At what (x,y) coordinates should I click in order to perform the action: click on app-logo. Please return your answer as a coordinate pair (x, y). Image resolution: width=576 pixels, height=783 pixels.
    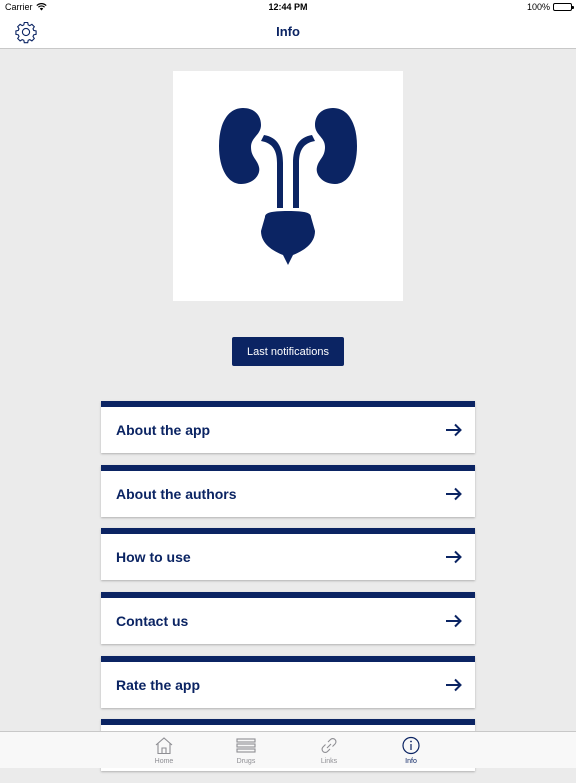
    Looking at the image, I should click on (288, 186).